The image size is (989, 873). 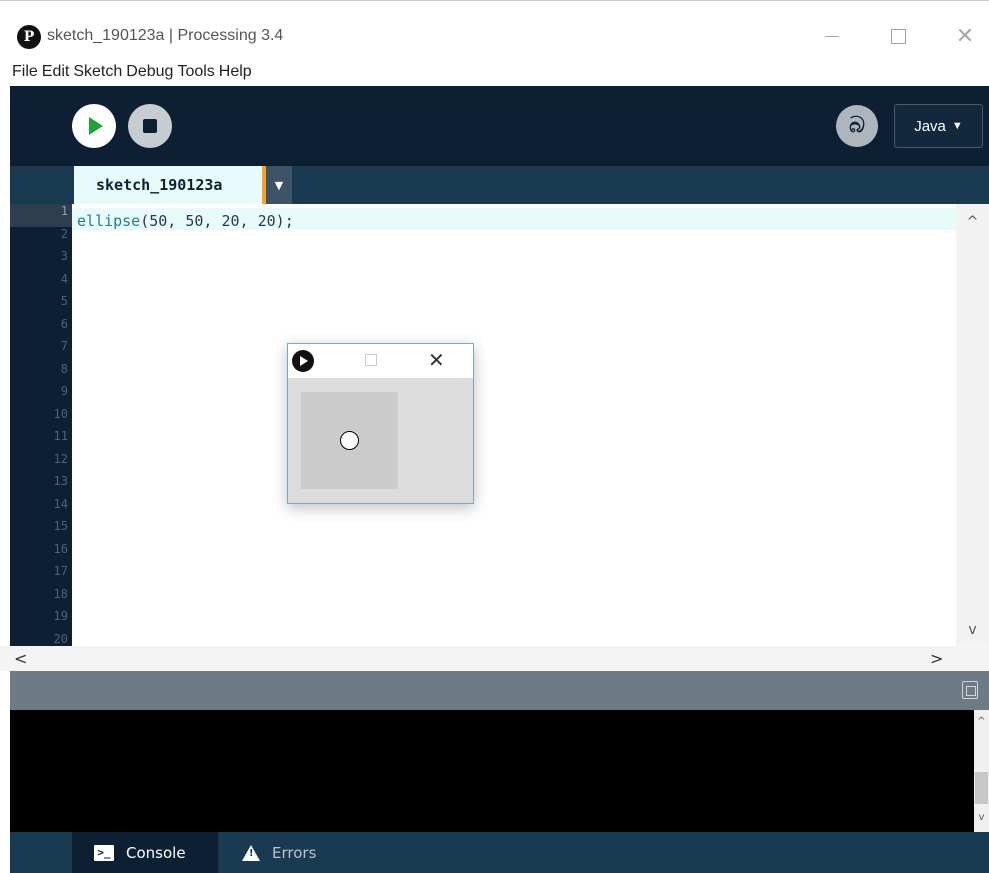 I want to click on line-number: 18, so click(x=60, y=593).